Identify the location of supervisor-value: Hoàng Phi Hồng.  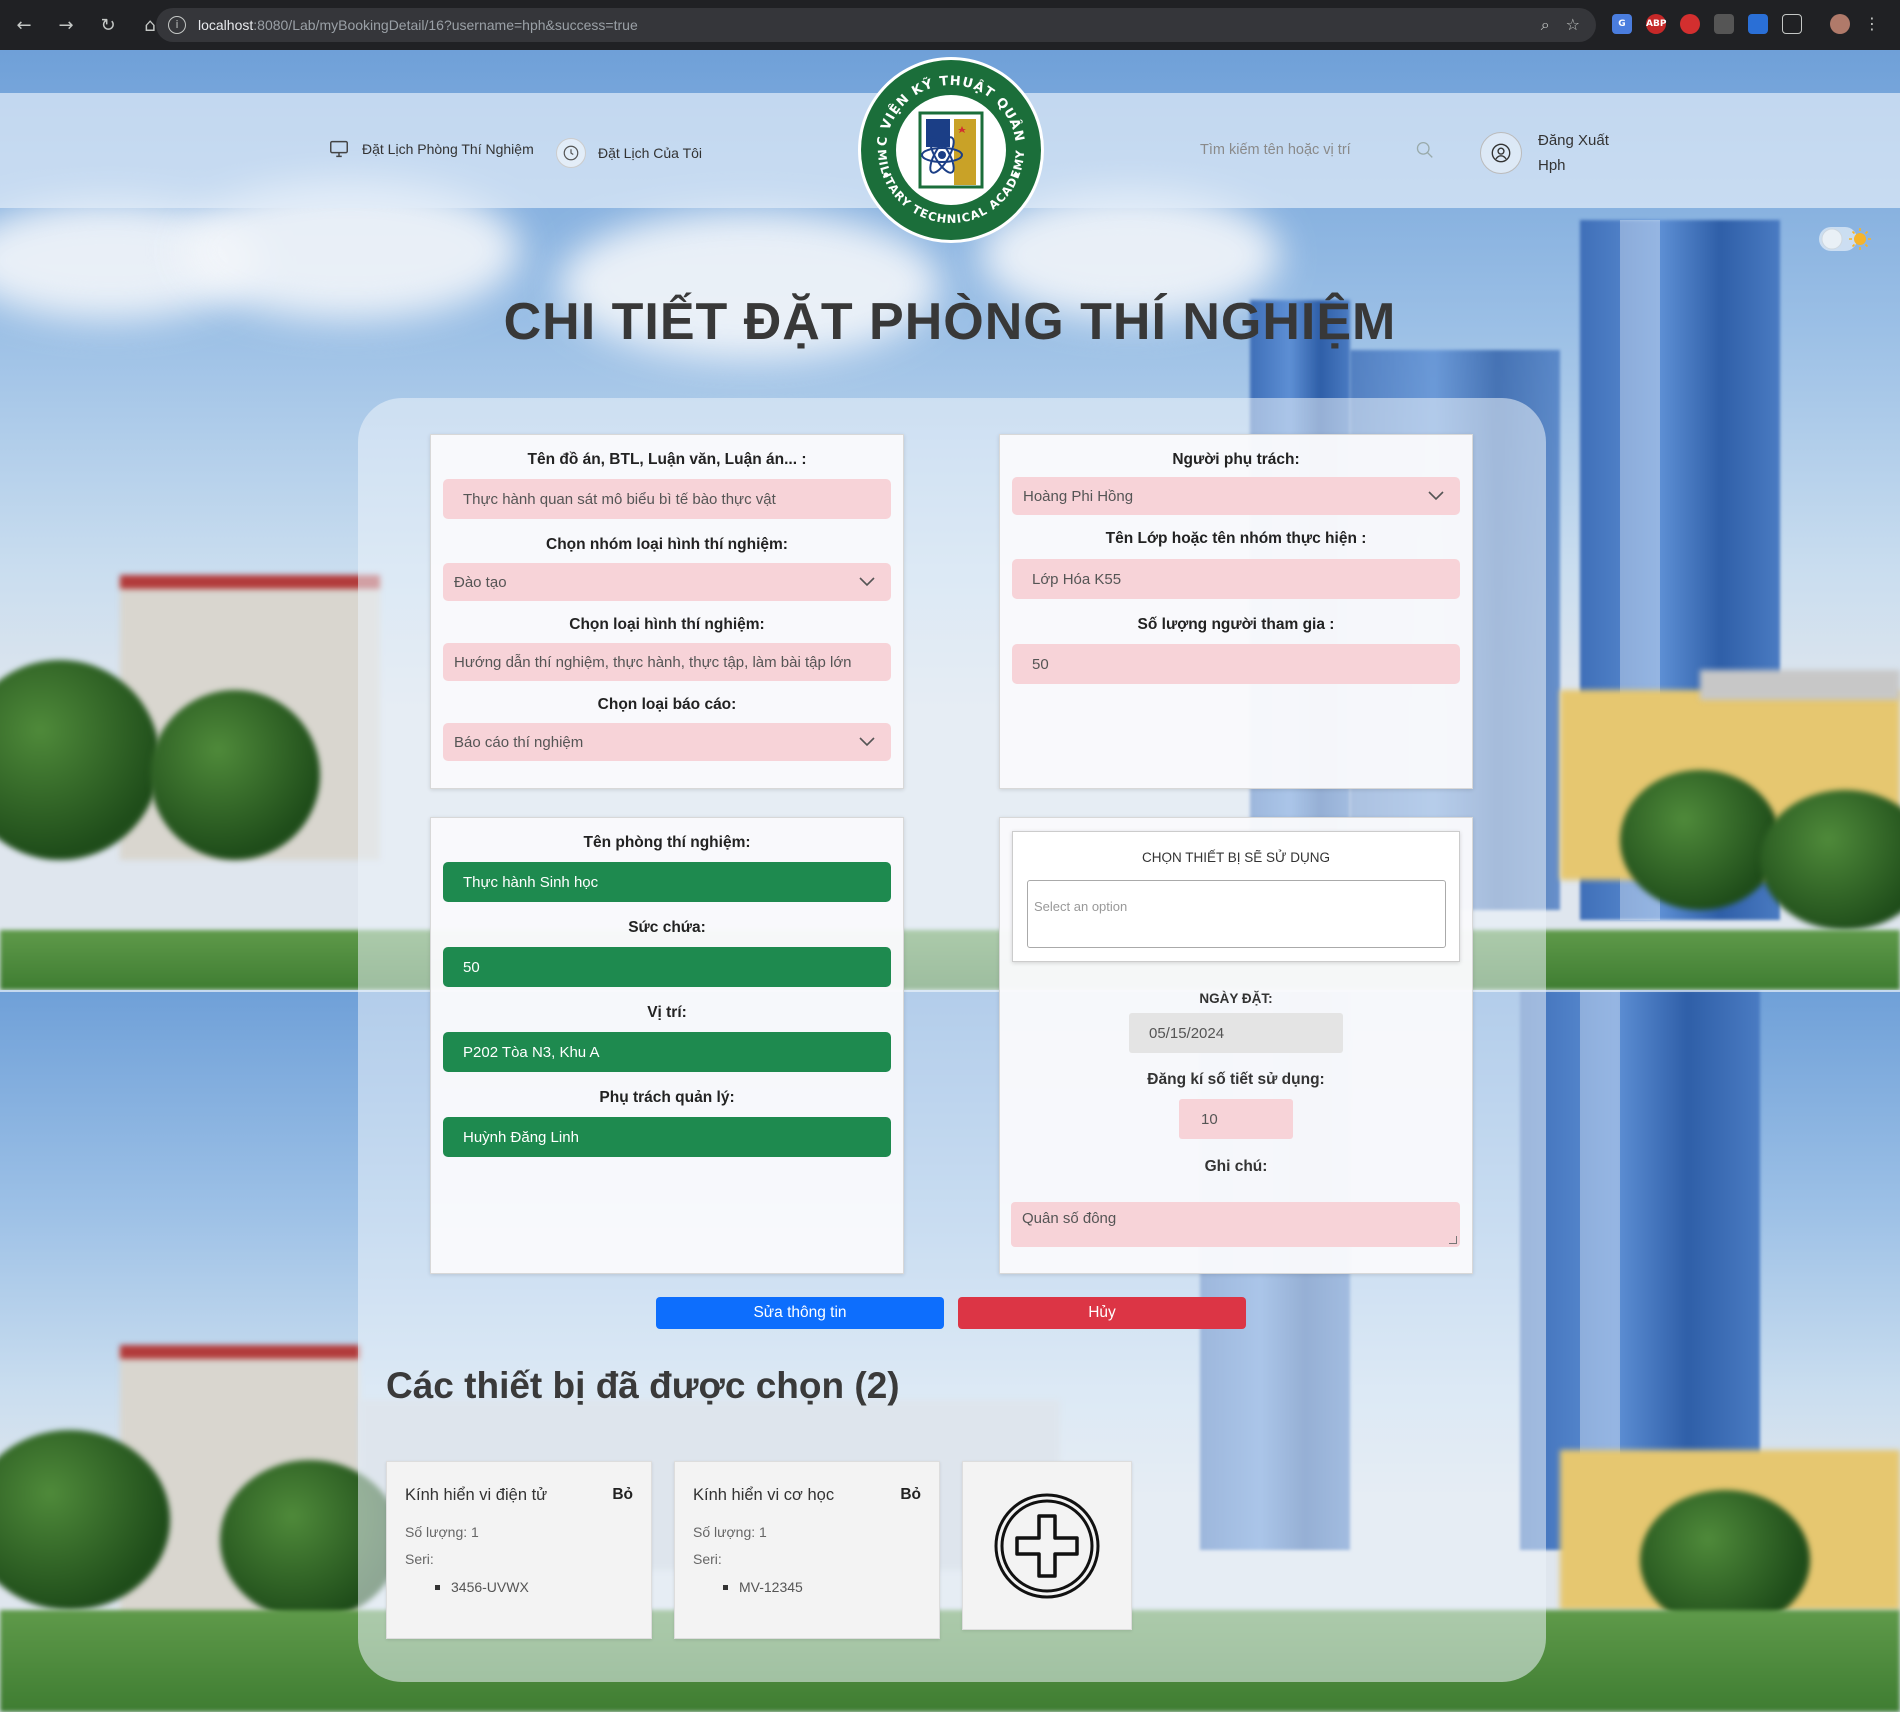
(1078, 496).